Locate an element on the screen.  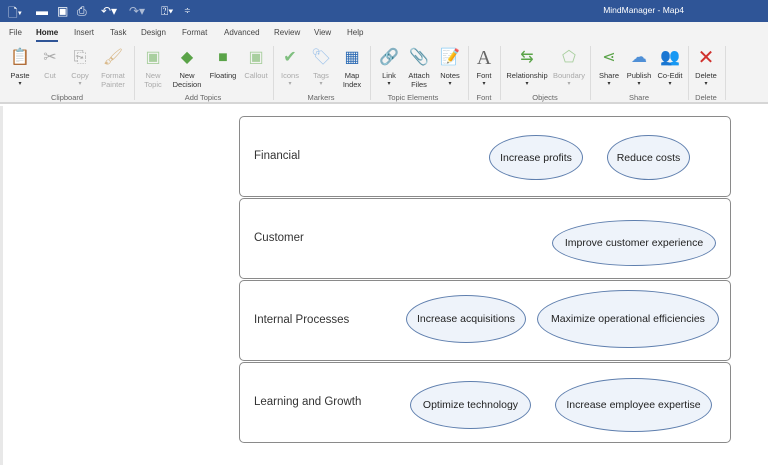
row-label: Customer is located at coordinates (279, 238).